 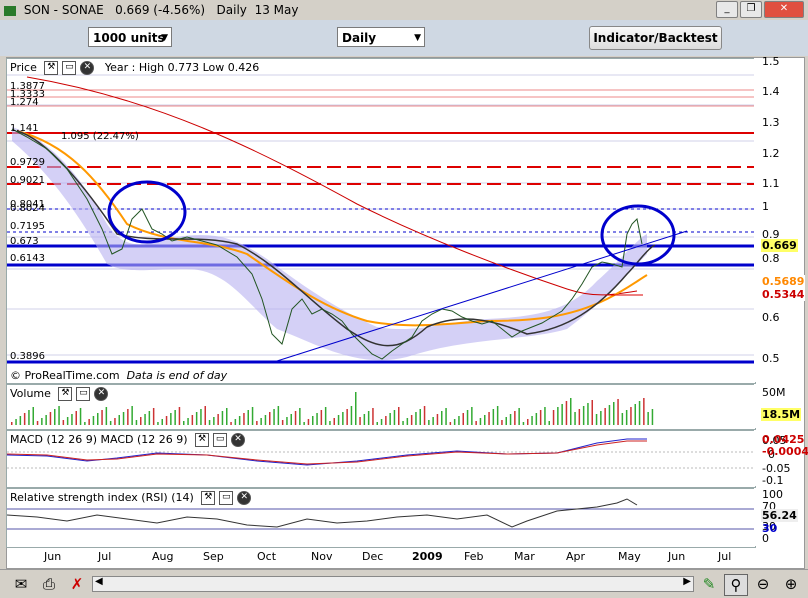 What do you see at coordinates (21, 584) in the screenshot?
I see `mail-icon: ✉` at bounding box center [21, 584].